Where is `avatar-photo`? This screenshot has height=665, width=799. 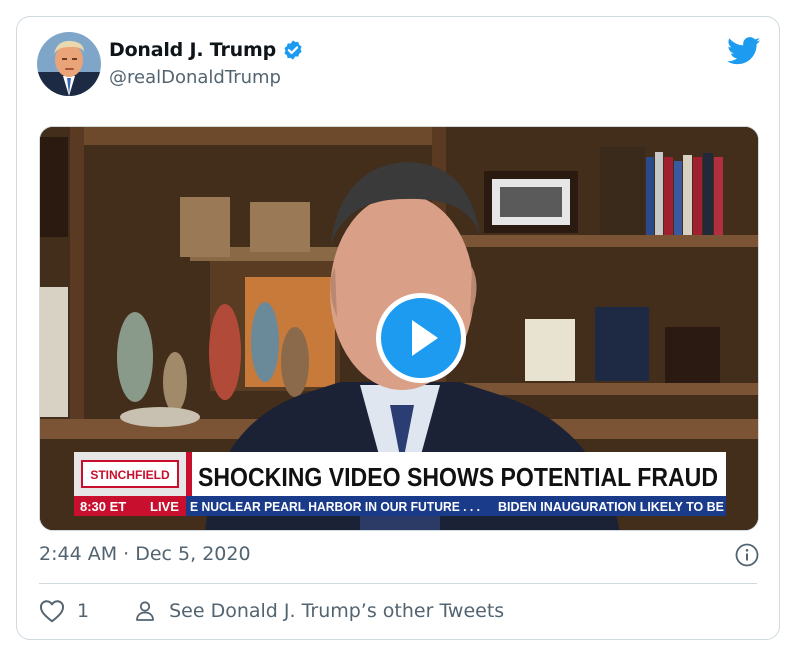
avatar-photo is located at coordinates (69, 64).